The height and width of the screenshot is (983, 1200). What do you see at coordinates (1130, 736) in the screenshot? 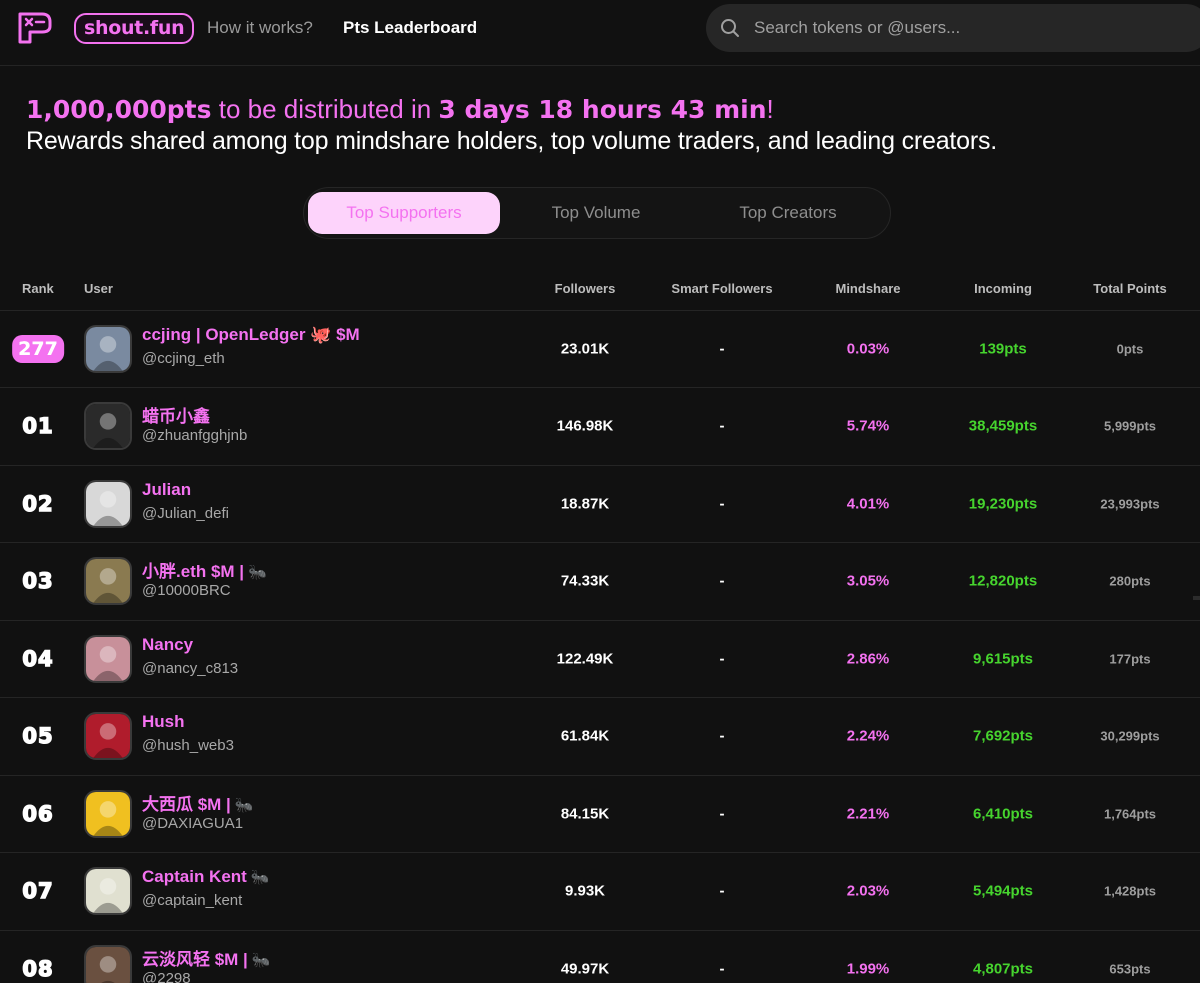
I see `total-points: 30,299pts` at bounding box center [1130, 736].